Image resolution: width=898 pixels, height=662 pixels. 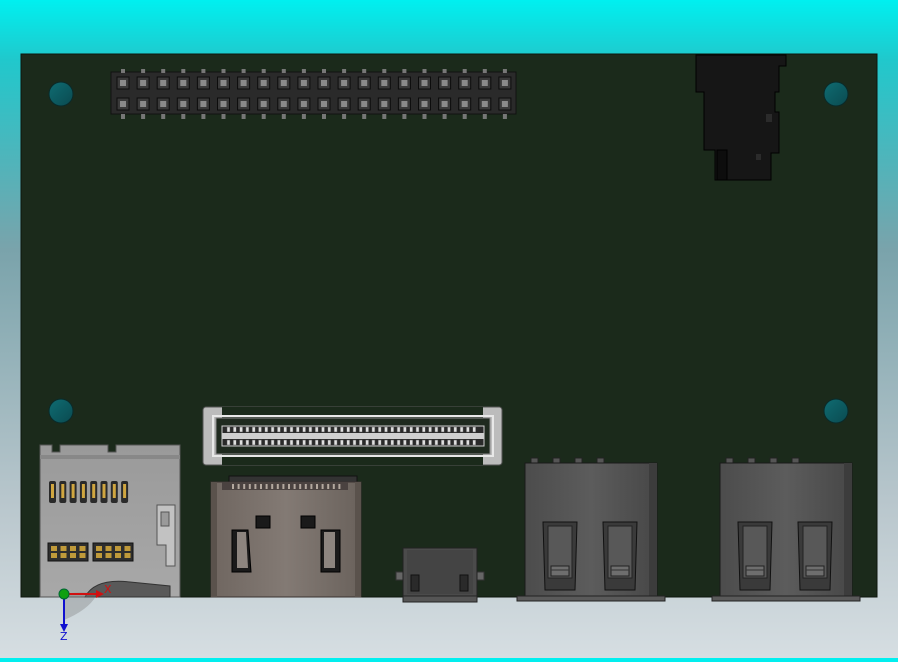 I want to click on y-axis-marker, so click(x=64, y=594).